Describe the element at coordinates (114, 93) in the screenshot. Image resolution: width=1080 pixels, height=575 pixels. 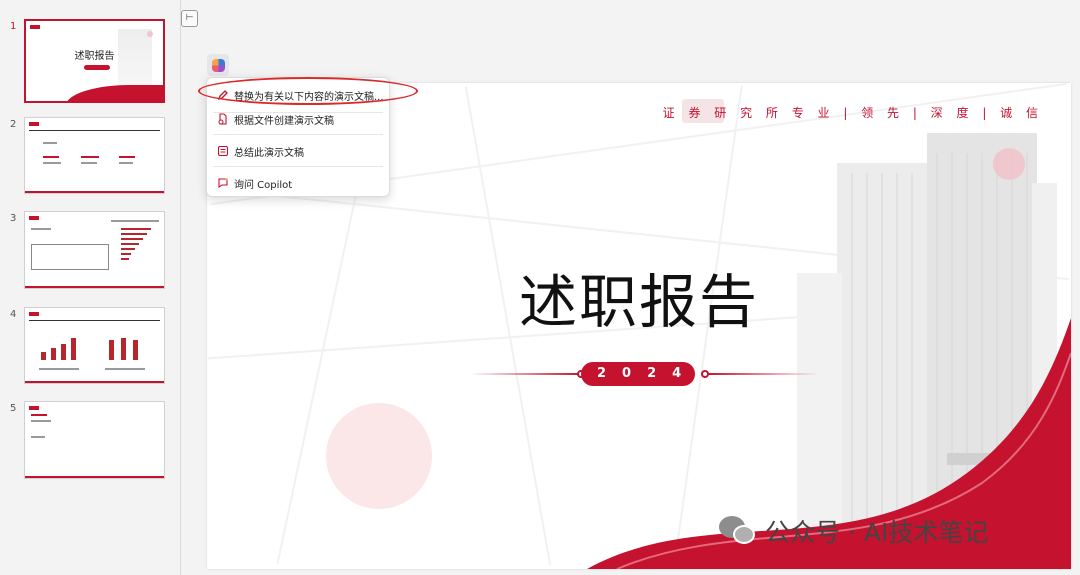
I see `thumbnail-wave` at that location.